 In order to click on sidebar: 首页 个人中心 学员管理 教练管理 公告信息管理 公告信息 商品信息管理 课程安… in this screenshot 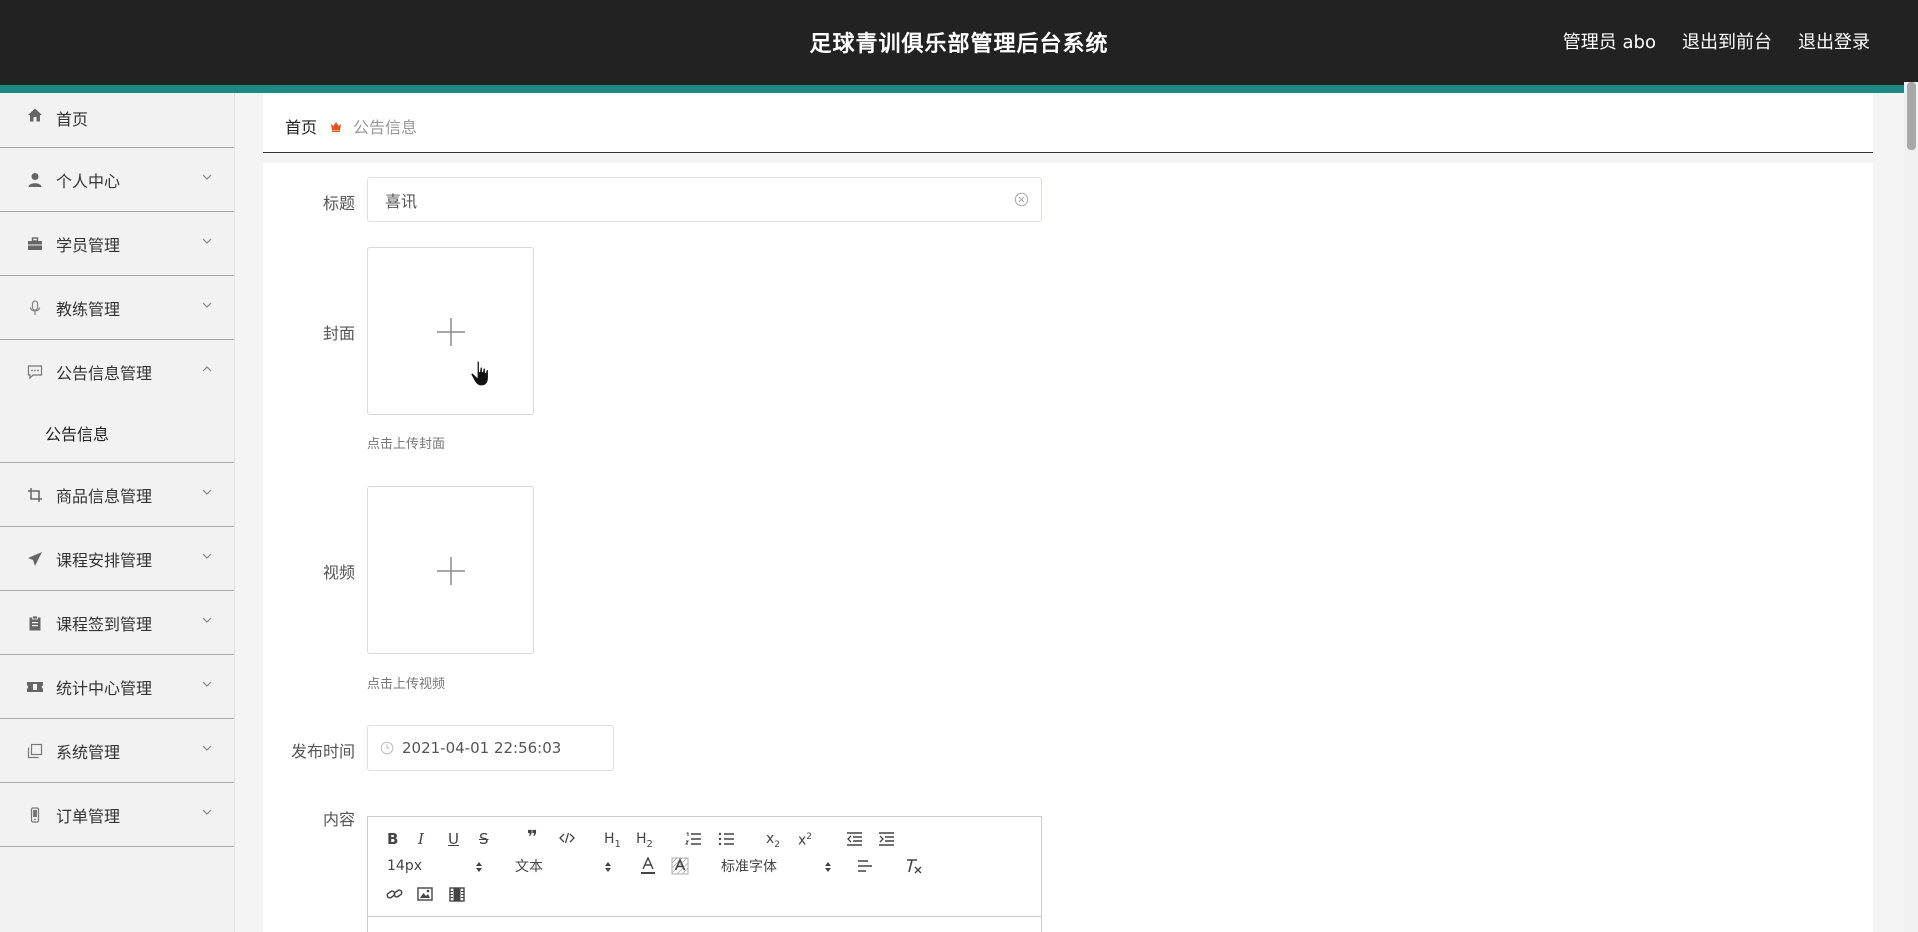, I will do `click(117, 512)`.